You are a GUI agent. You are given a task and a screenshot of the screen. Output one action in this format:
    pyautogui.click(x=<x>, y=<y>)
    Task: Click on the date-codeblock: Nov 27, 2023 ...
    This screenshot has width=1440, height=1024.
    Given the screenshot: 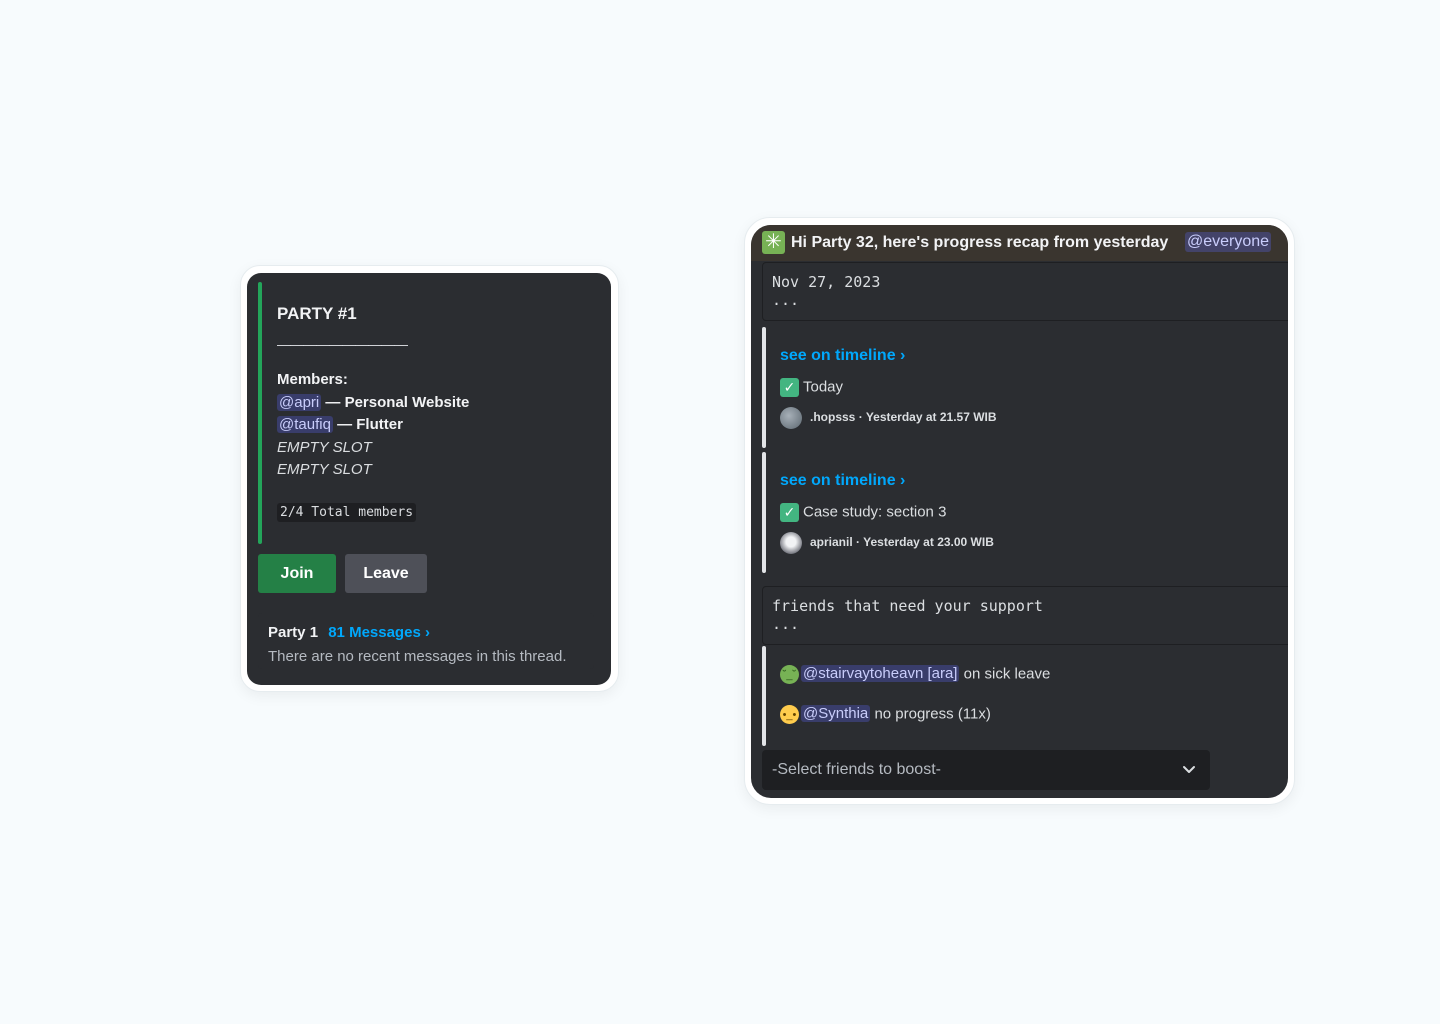 What is the action you would take?
    pyautogui.click(x=1025, y=291)
    